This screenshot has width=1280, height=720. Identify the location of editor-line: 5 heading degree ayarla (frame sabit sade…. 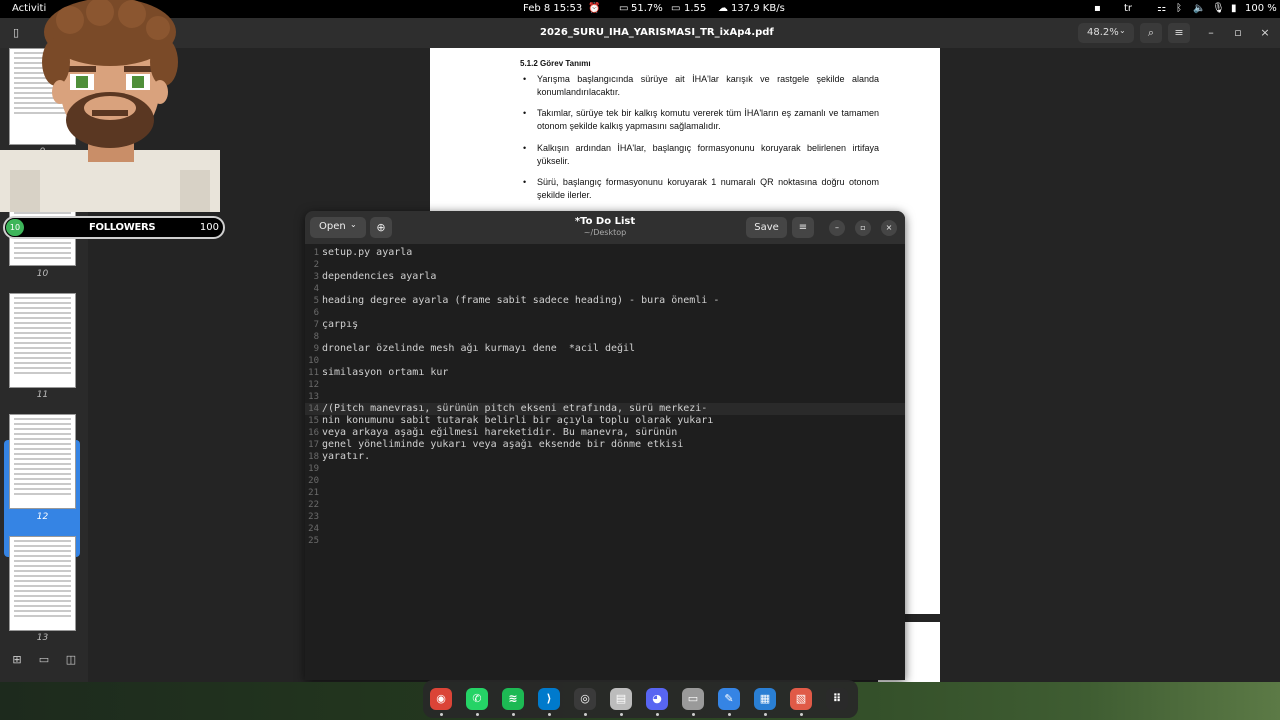
(605, 301).